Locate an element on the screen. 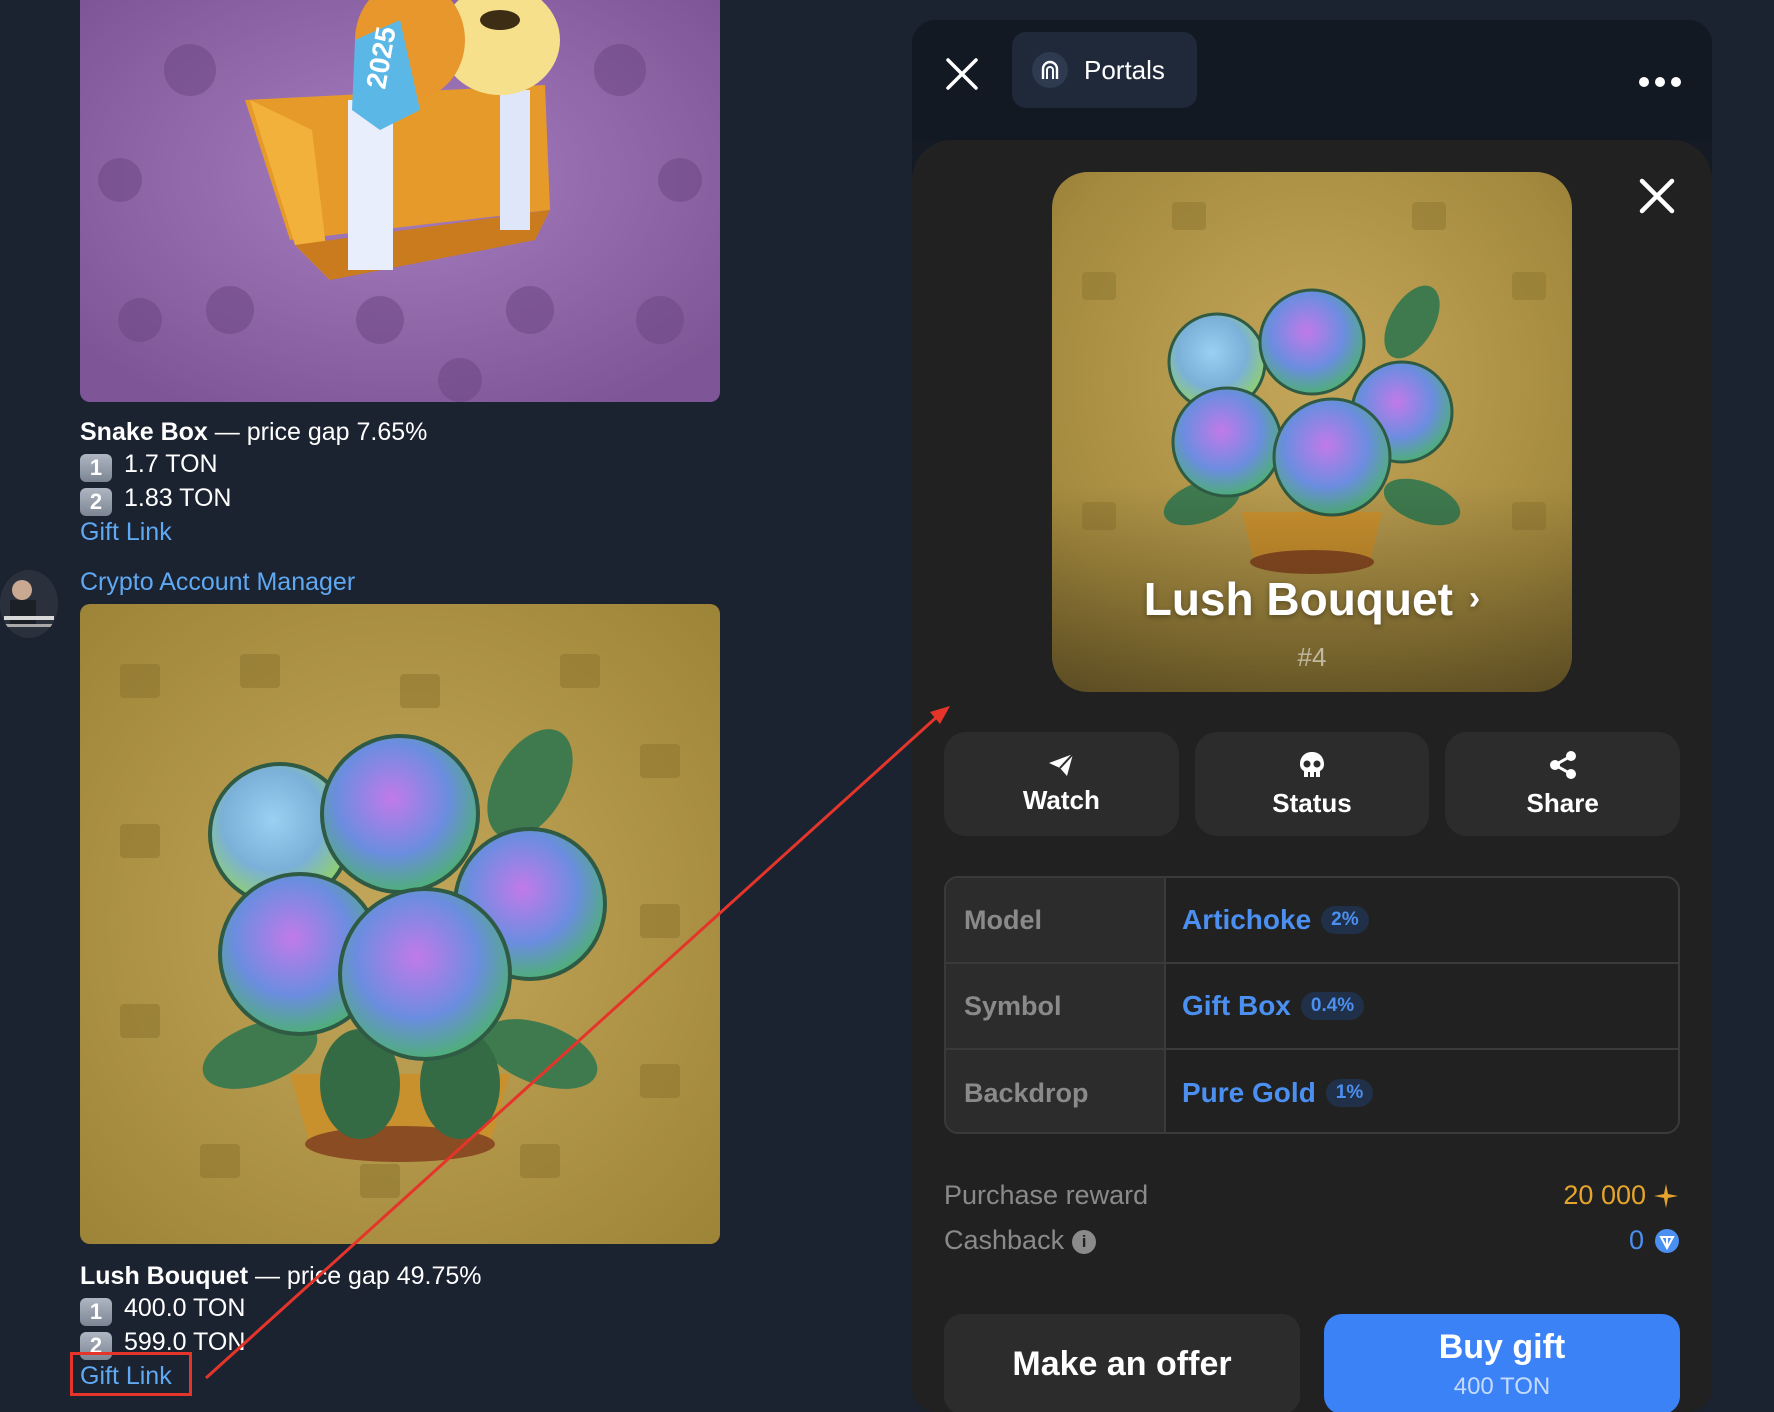 This screenshot has height=1412, width=1774. cashback-row: Cashback i 0 is located at coordinates (1312, 1240).